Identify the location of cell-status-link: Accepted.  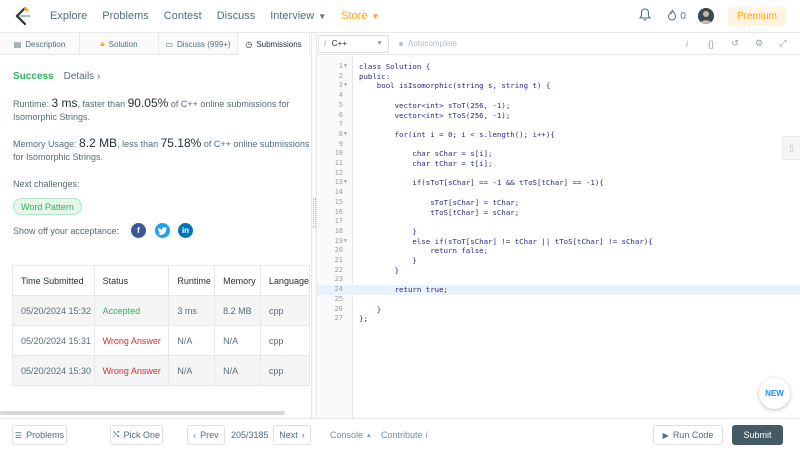
(131, 310).